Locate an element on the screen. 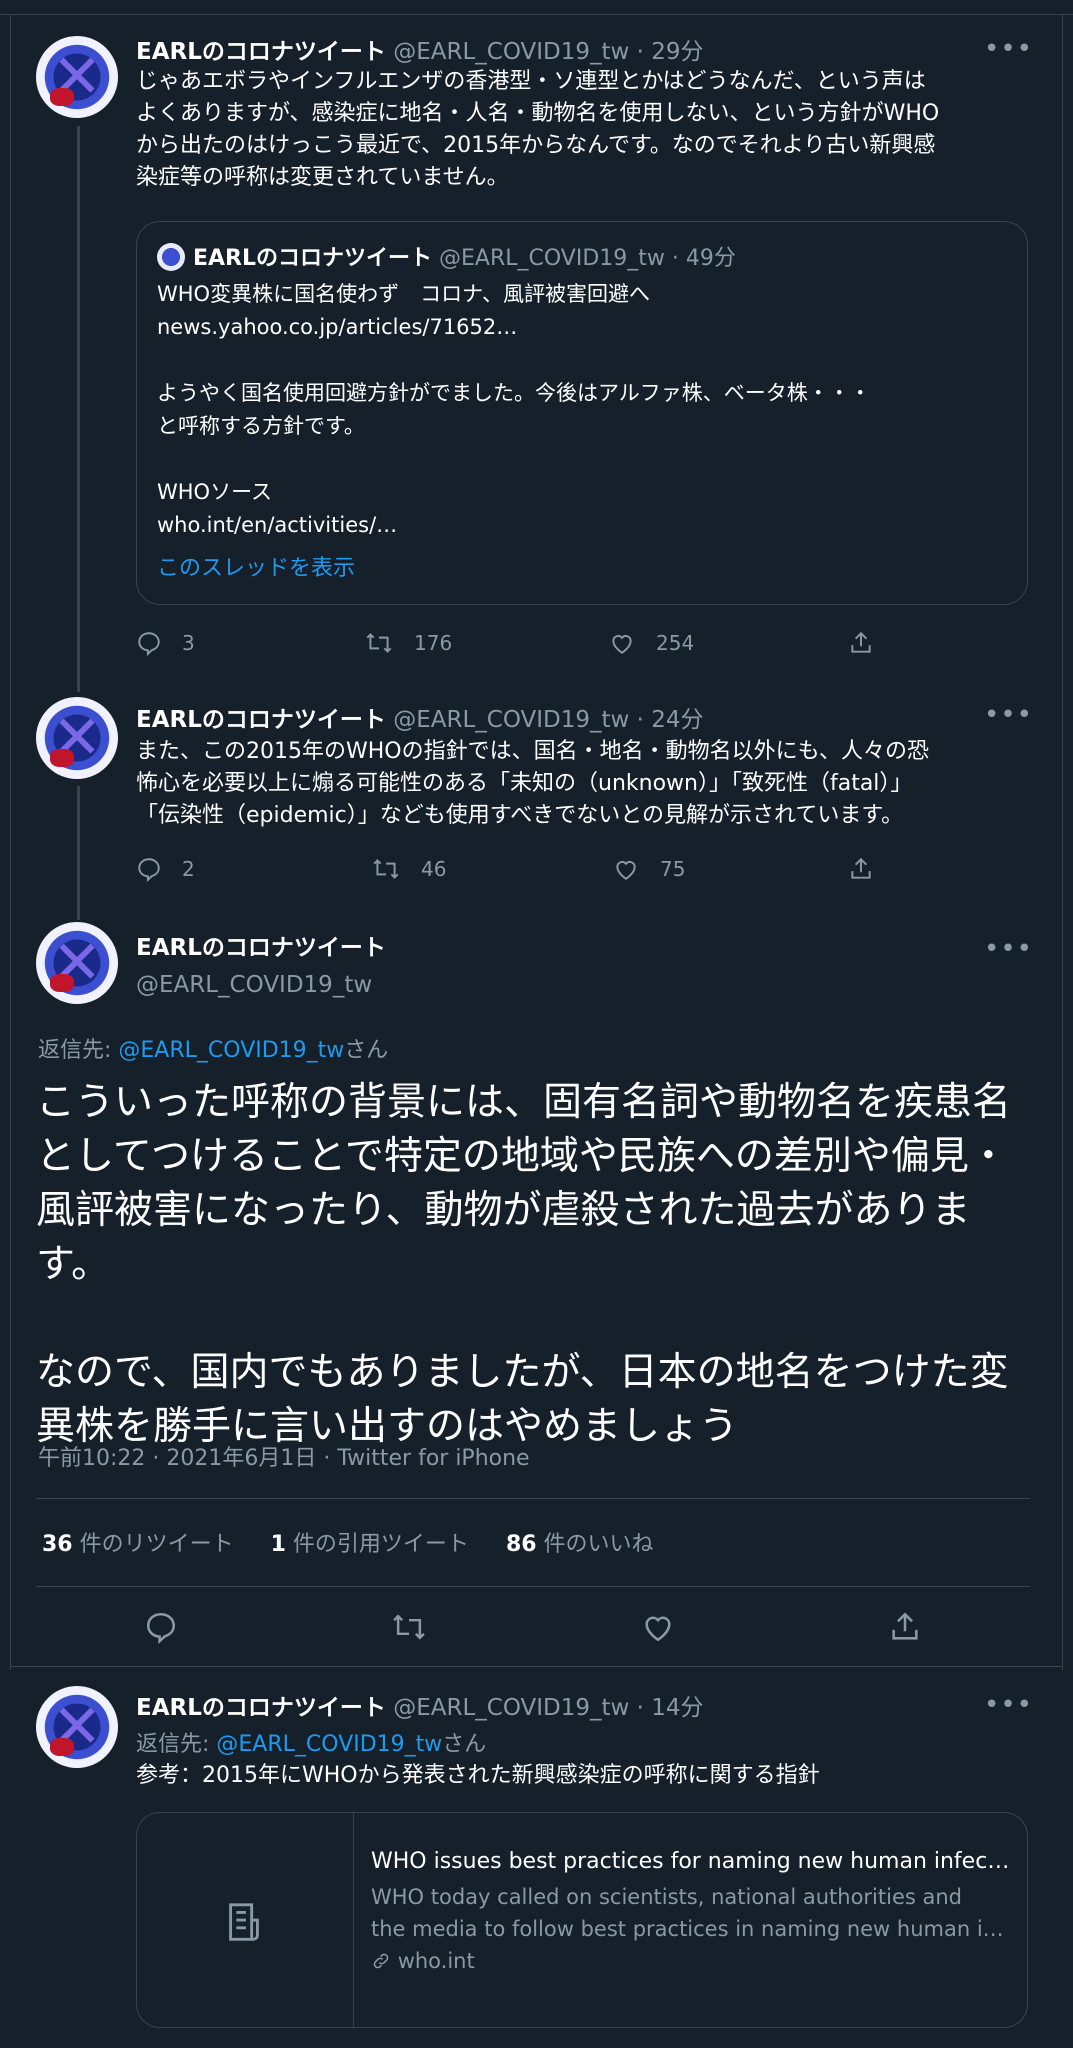 The image size is (1073, 2048). tweet-timestamp: 午前10:22 · 2021年6月1日 · Twitter for iPhone is located at coordinates (284, 1456).